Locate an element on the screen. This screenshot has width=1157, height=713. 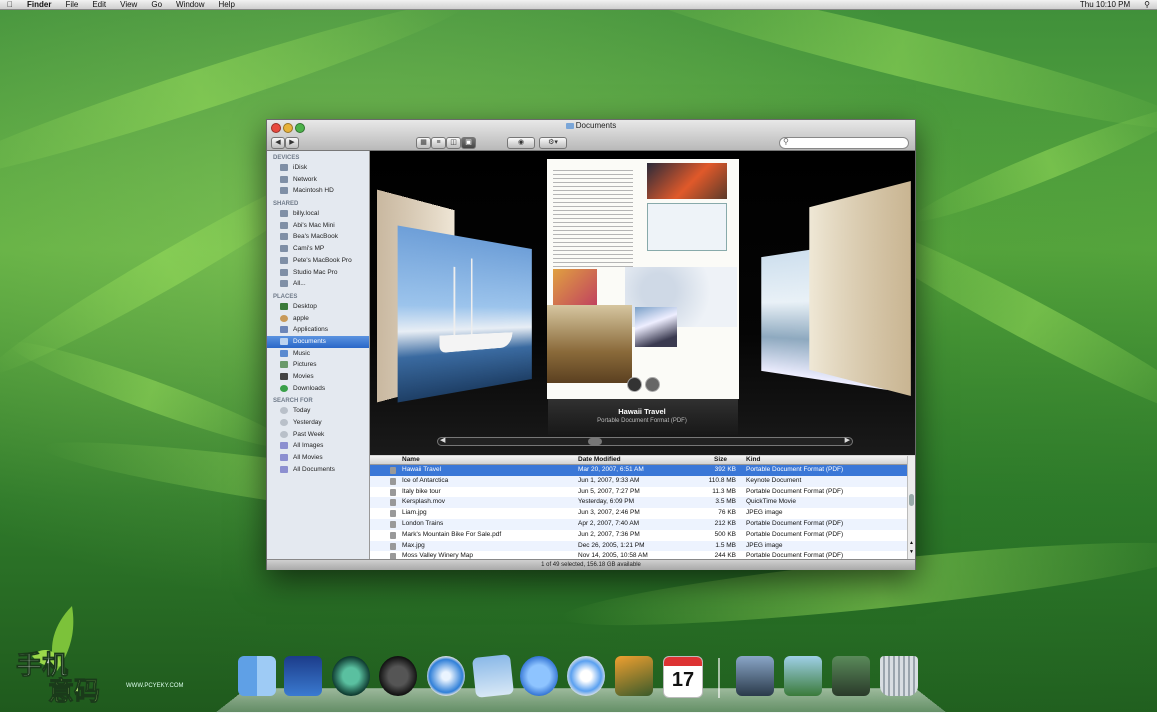
sidebar-item-desktop: Desktop is located at coordinates (318, 307).